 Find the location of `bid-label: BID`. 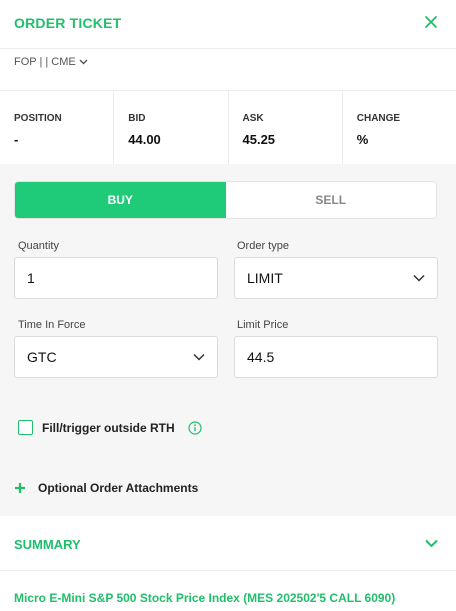

bid-label: BID is located at coordinates (137, 118).